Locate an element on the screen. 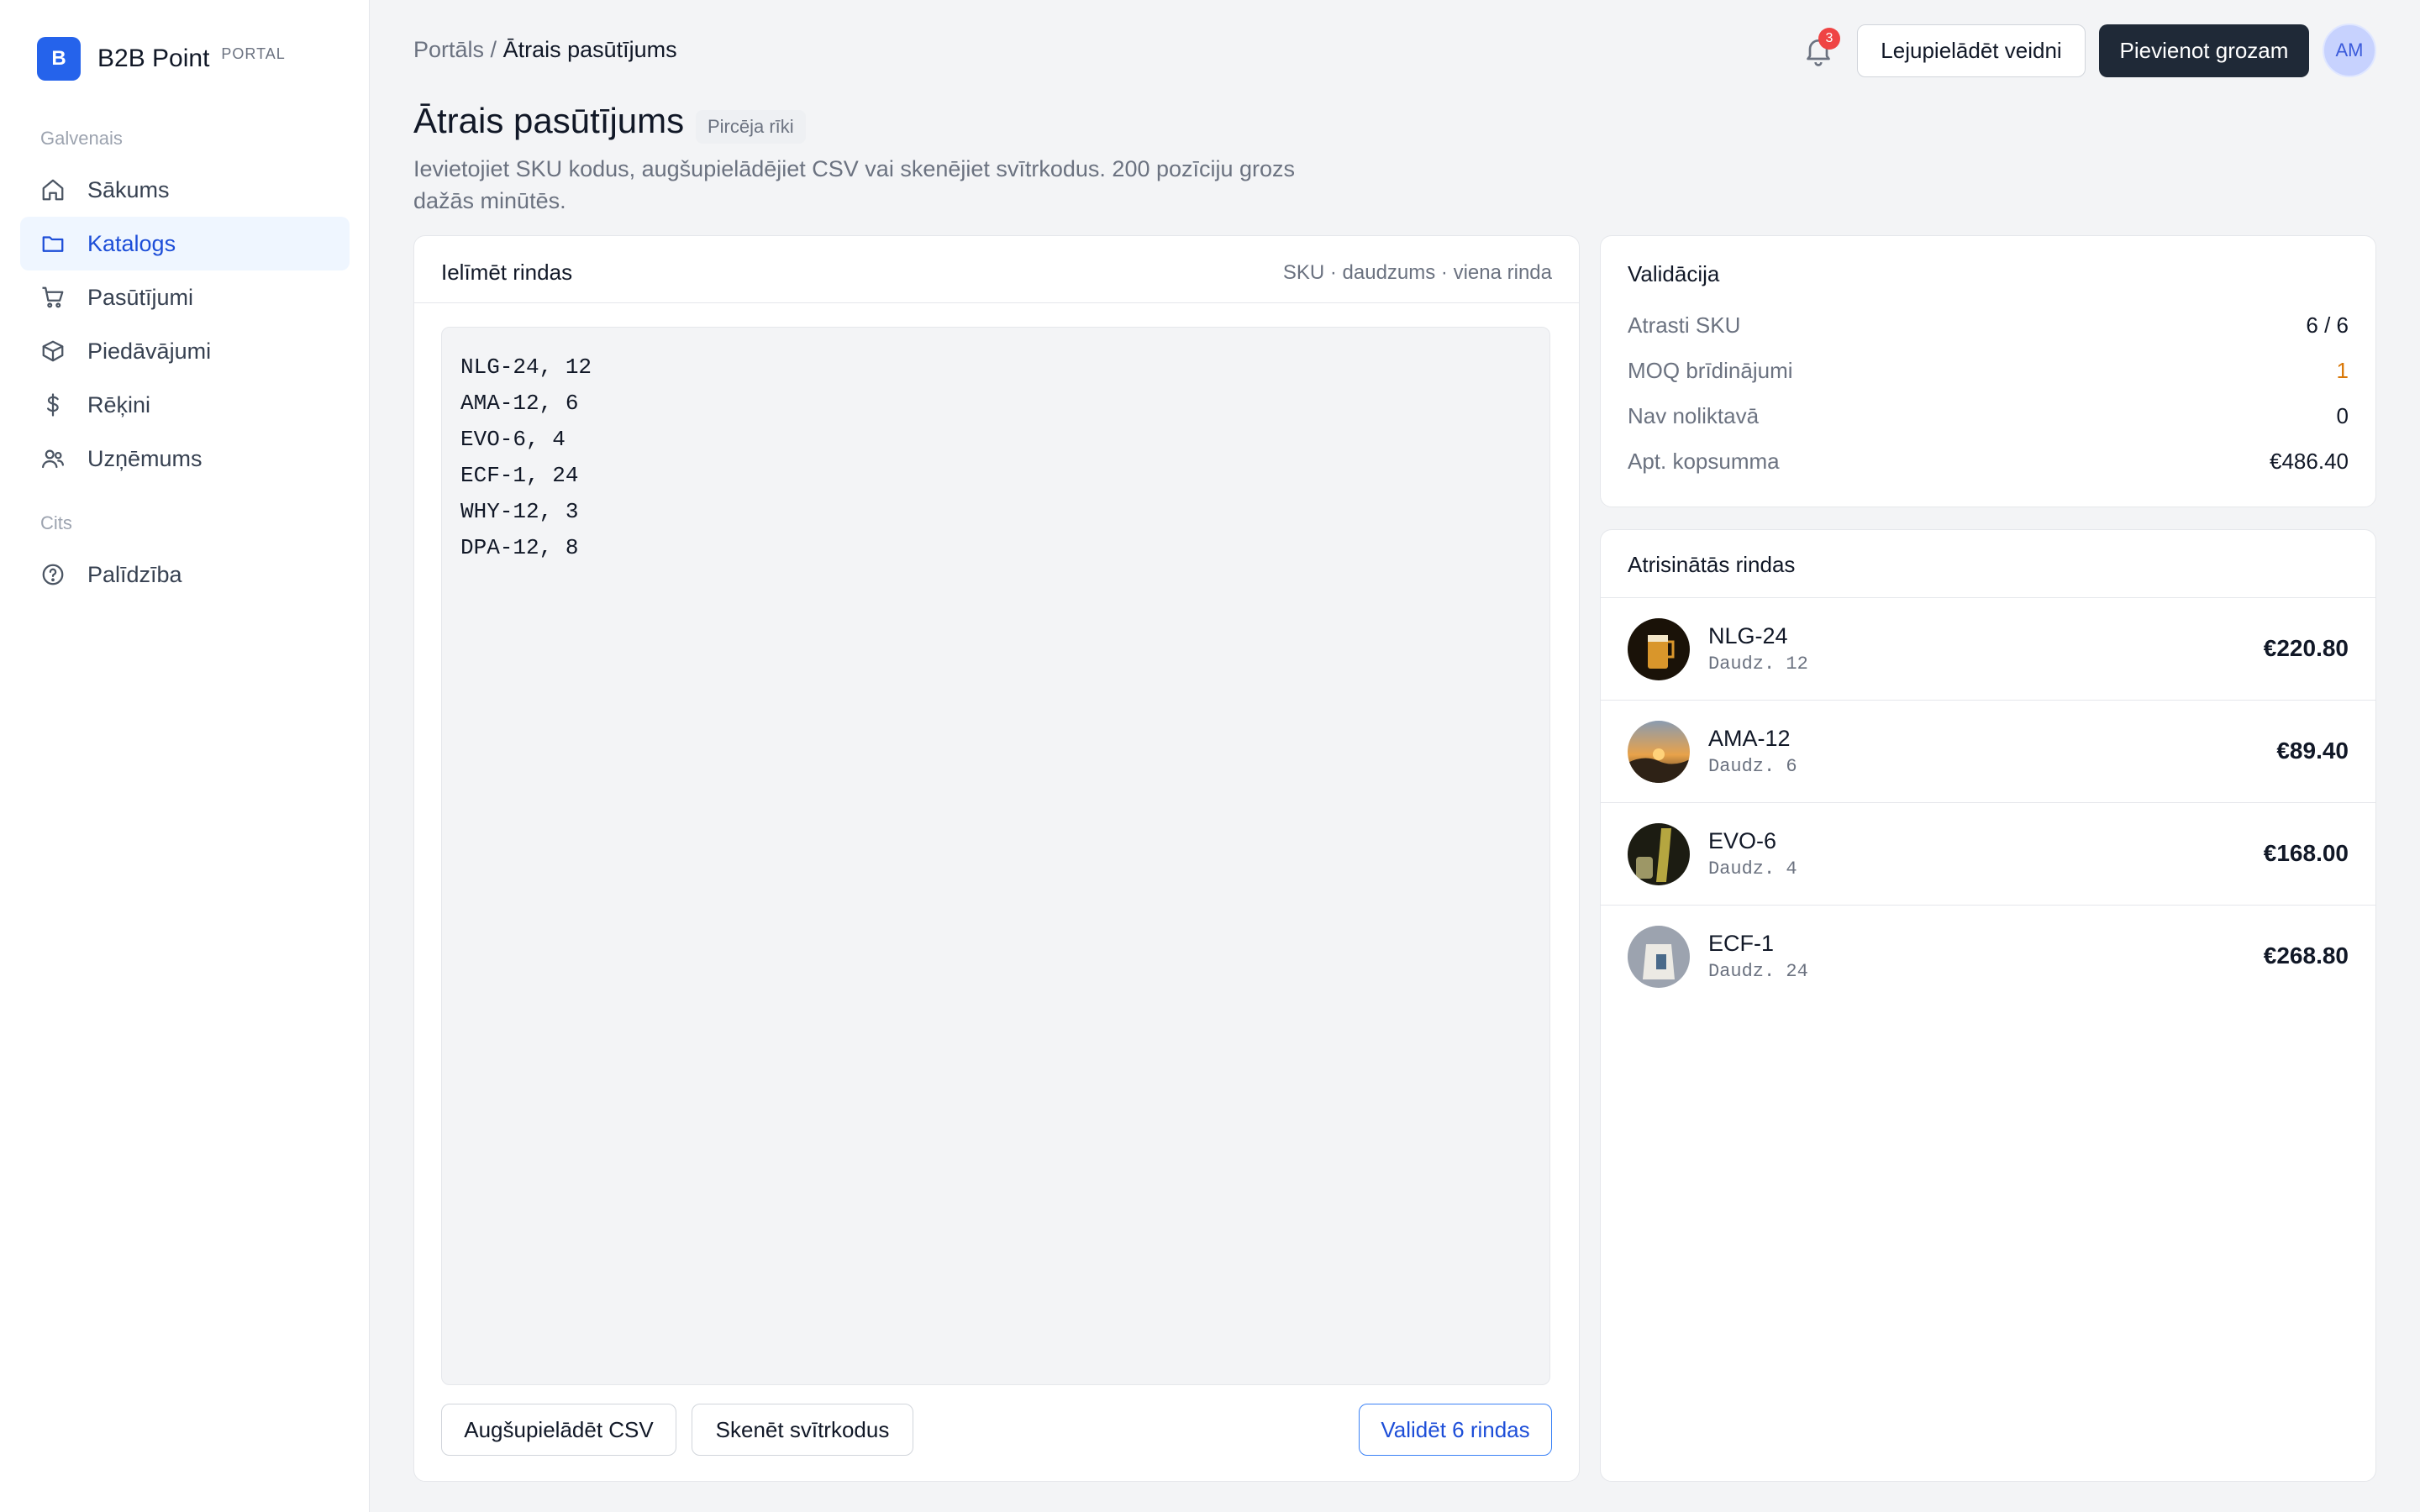 This screenshot has width=2420, height=1512. resolved-price: €268.80 is located at coordinates (2306, 955).